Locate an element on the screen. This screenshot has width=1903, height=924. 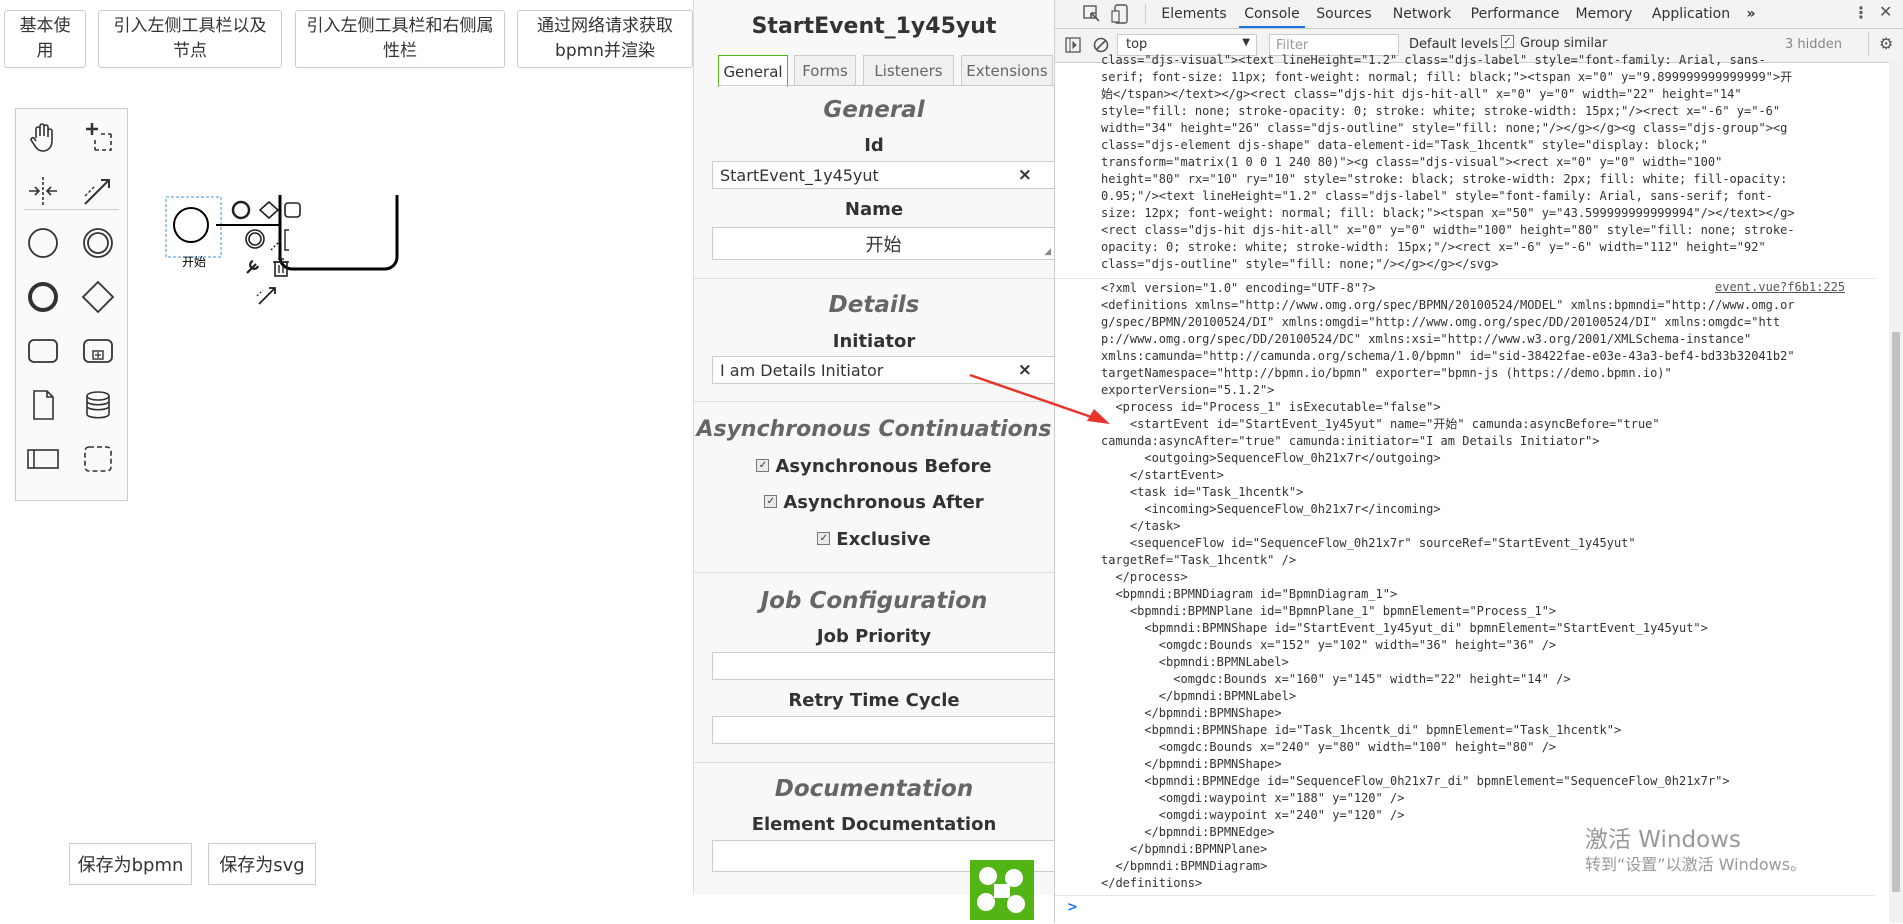
properties-title: StartEvent_1y45yut is located at coordinates (874, 26).